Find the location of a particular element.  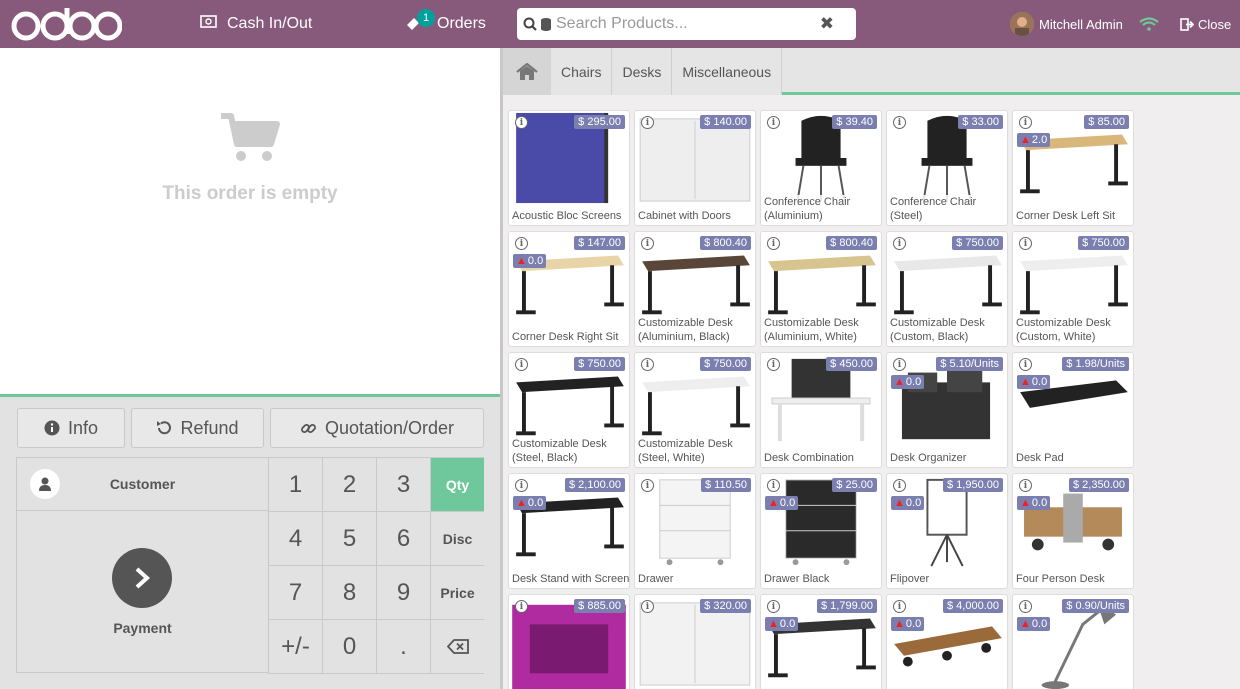

mode-disc-button: Disc is located at coordinates (457, 539).